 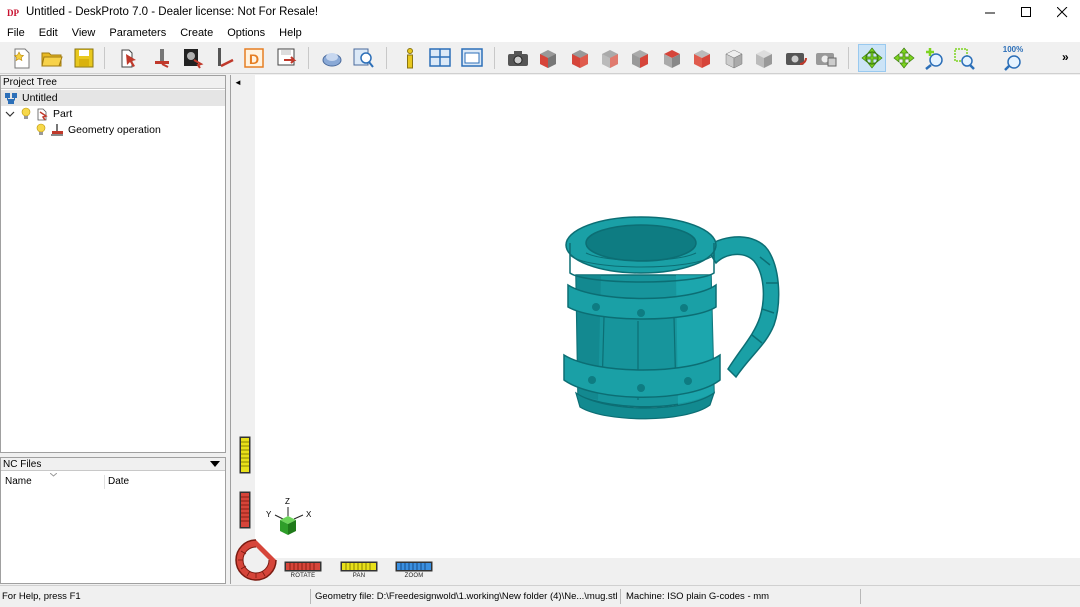 What do you see at coordinates (10, 114) in the screenshot?
I see `chevron-down-icon` at bounding box center [10, 114].